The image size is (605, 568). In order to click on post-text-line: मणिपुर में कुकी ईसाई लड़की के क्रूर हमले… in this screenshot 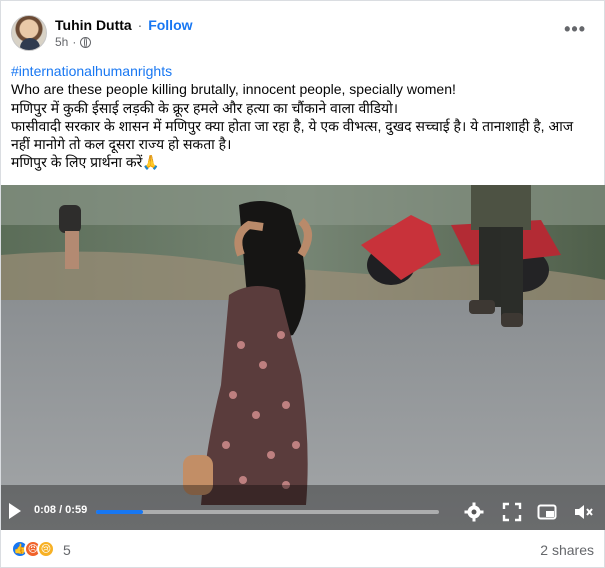, I will do `click(205, 108)`.